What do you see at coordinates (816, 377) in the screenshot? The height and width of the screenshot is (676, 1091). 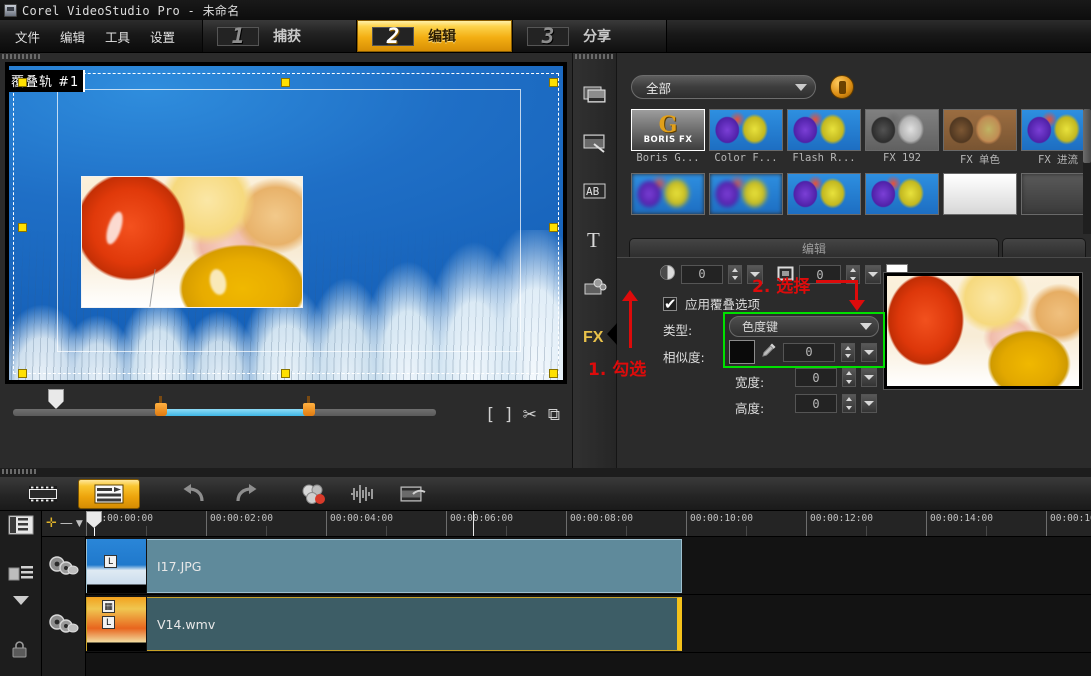 I see `width-value: 0` at bounding box center [816, 377].